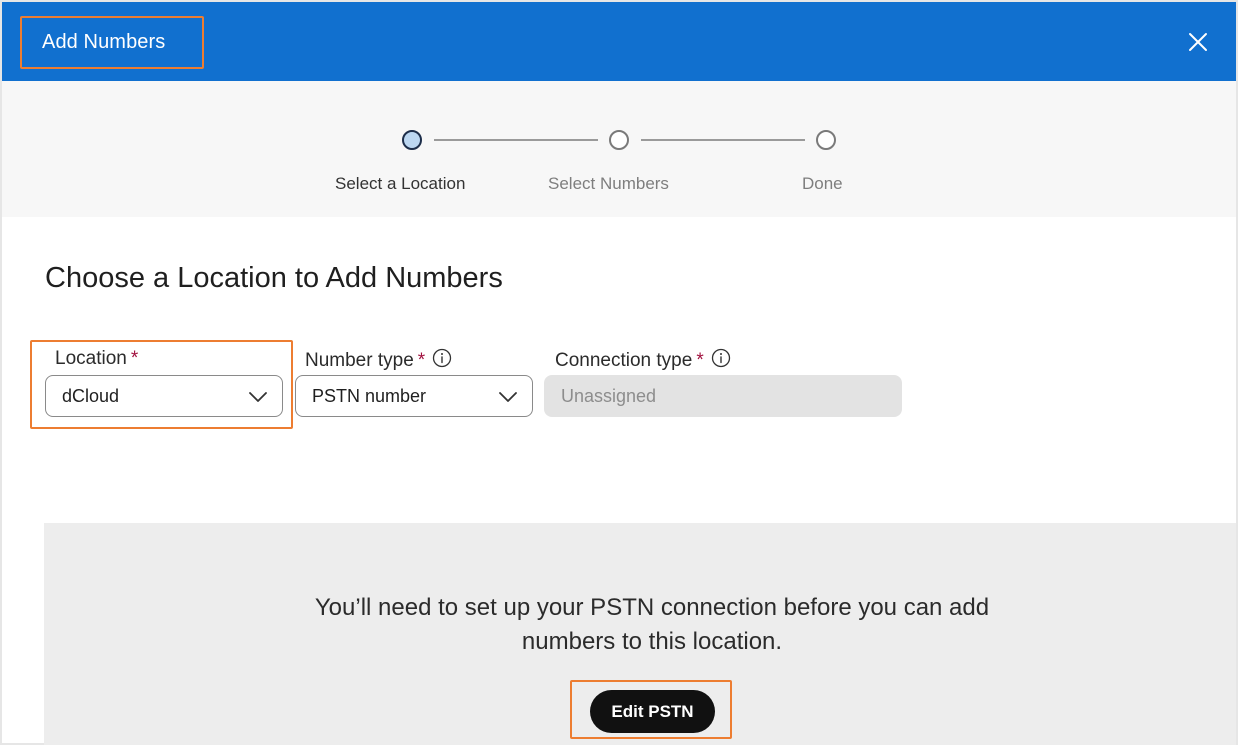 This screenshot has height=745, width=1238. What do you see at coordinates (359, 360) in the screenshot?
I see `number-type-label-text: Number type` at bounding box center [359, 360].